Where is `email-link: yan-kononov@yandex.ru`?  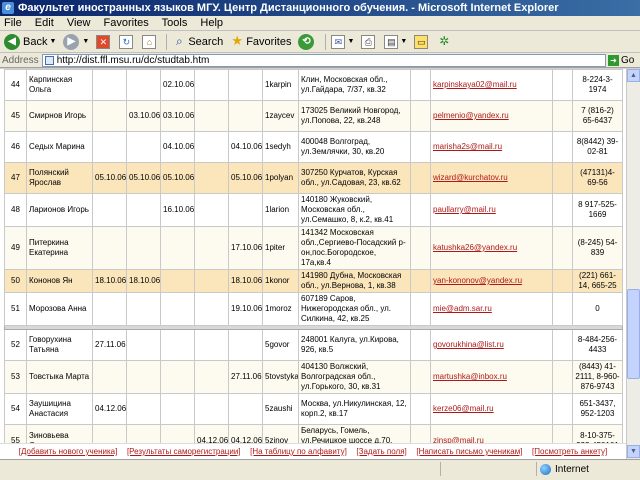 email-link: yan-kononov@yandex.ru is located at coordinates (491, 281).